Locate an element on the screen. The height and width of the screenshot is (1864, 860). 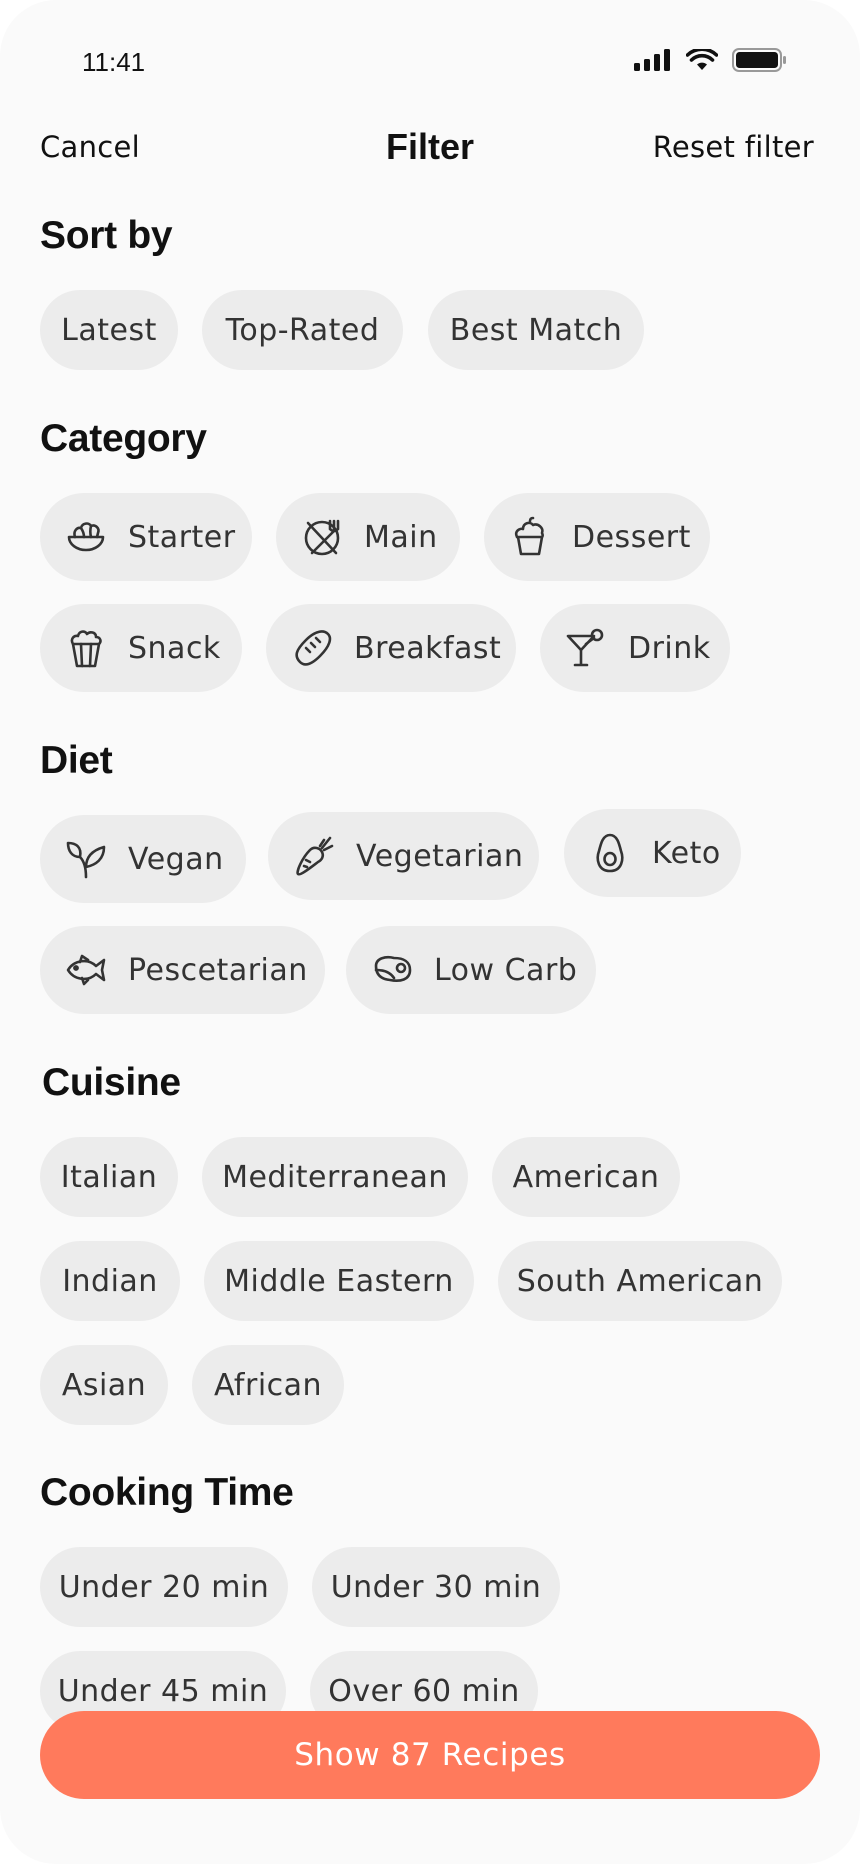
chip-label: Under 20 min is located at coordinates (164, 1587).